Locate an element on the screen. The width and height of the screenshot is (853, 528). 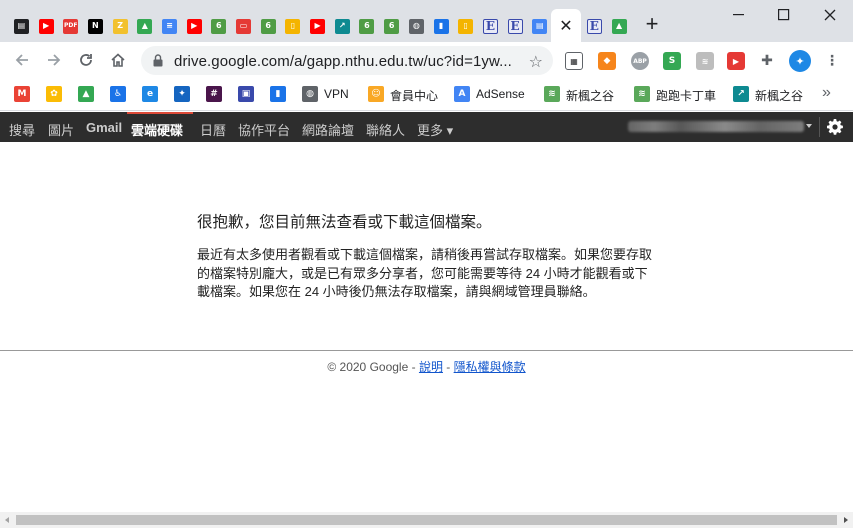
close-tab-icon: ✕ is located at coordinates (565, 26).